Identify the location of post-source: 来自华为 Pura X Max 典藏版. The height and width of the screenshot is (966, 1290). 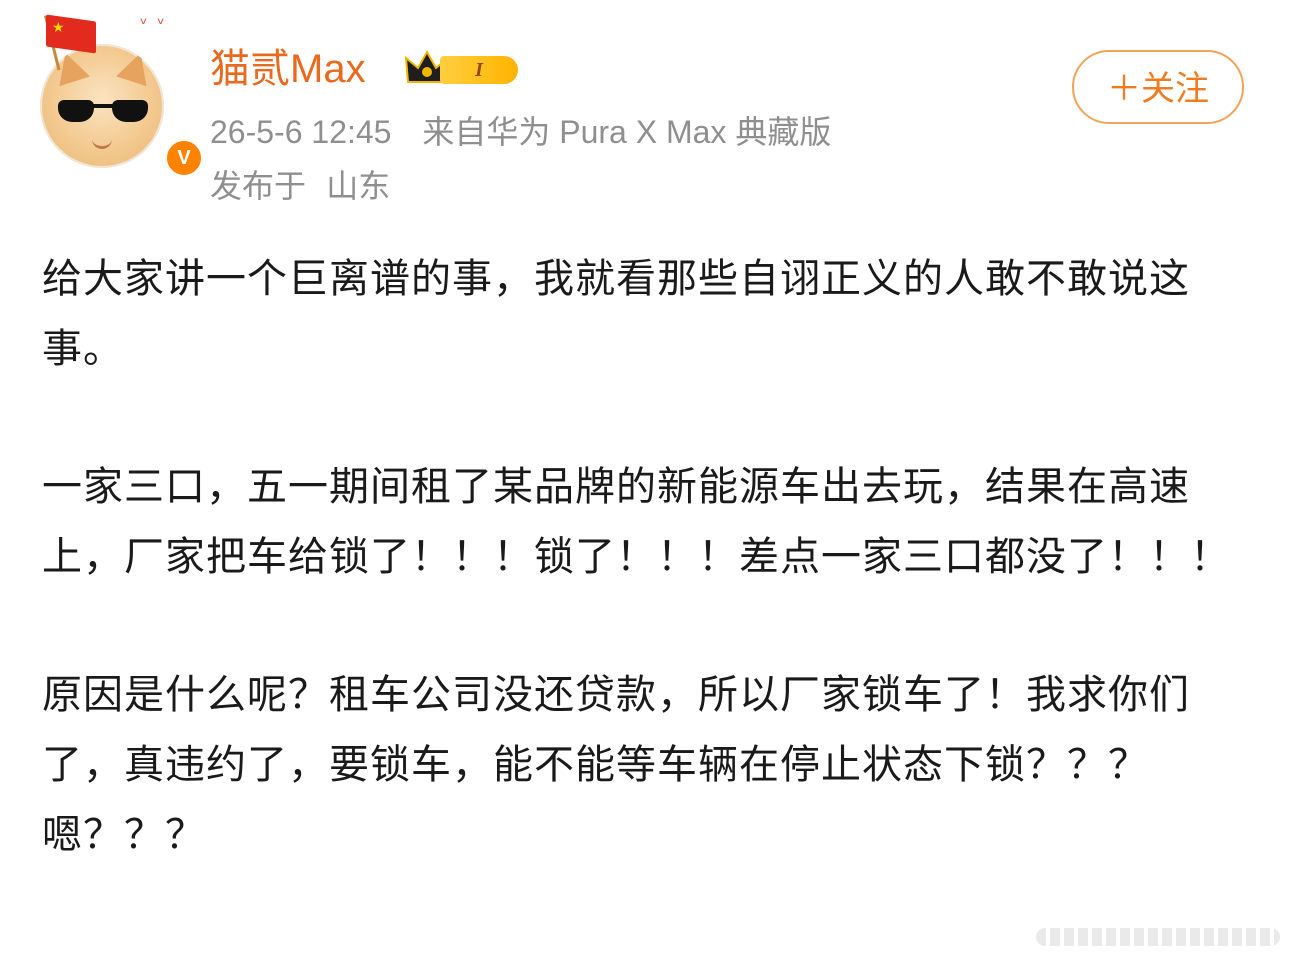
(626, 132).